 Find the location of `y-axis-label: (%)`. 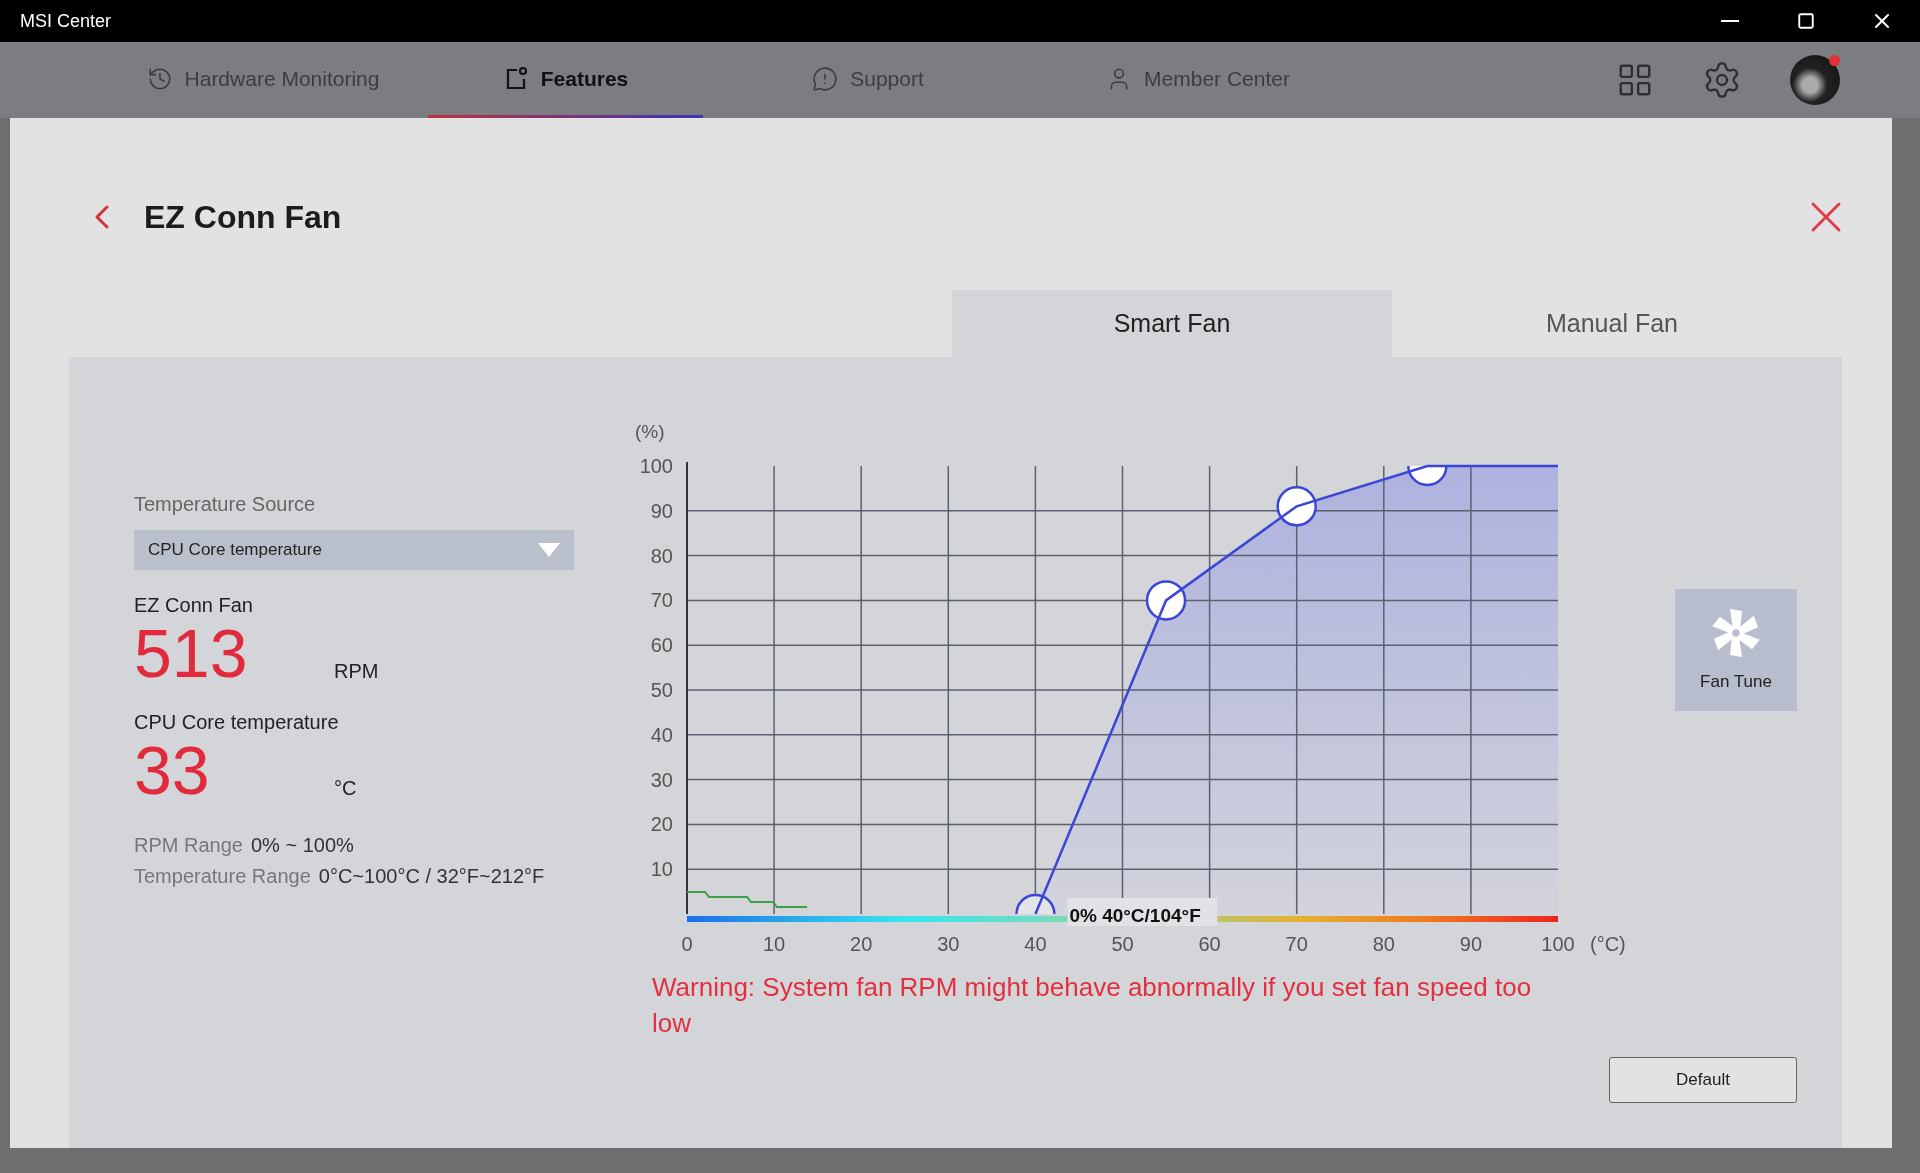

y-axis-label: (%) is located at coordinates (650, 431).